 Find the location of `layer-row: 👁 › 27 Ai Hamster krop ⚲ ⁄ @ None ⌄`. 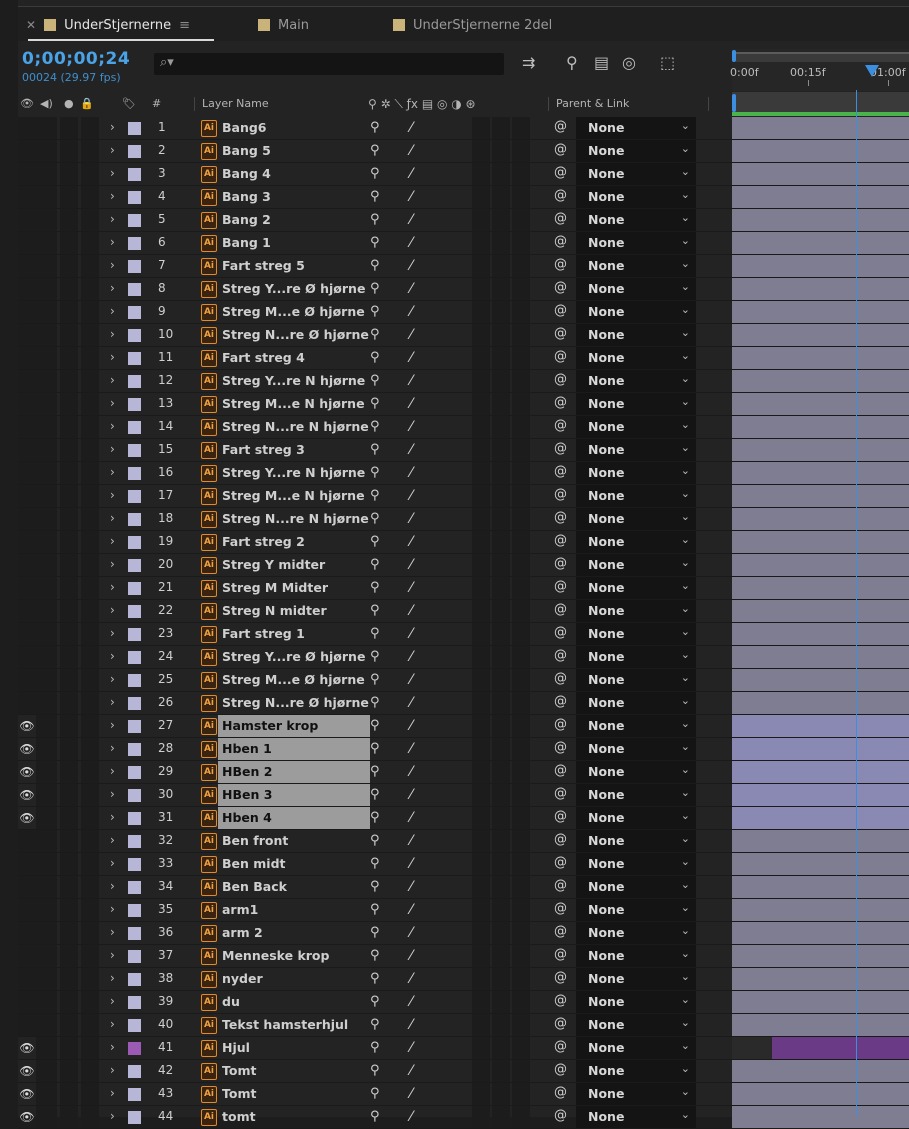

layer-row: 👁 › 27 Ai Hamster krop ⚲ ⁄ @ None ⌄ is located at coordinates (463, 726).